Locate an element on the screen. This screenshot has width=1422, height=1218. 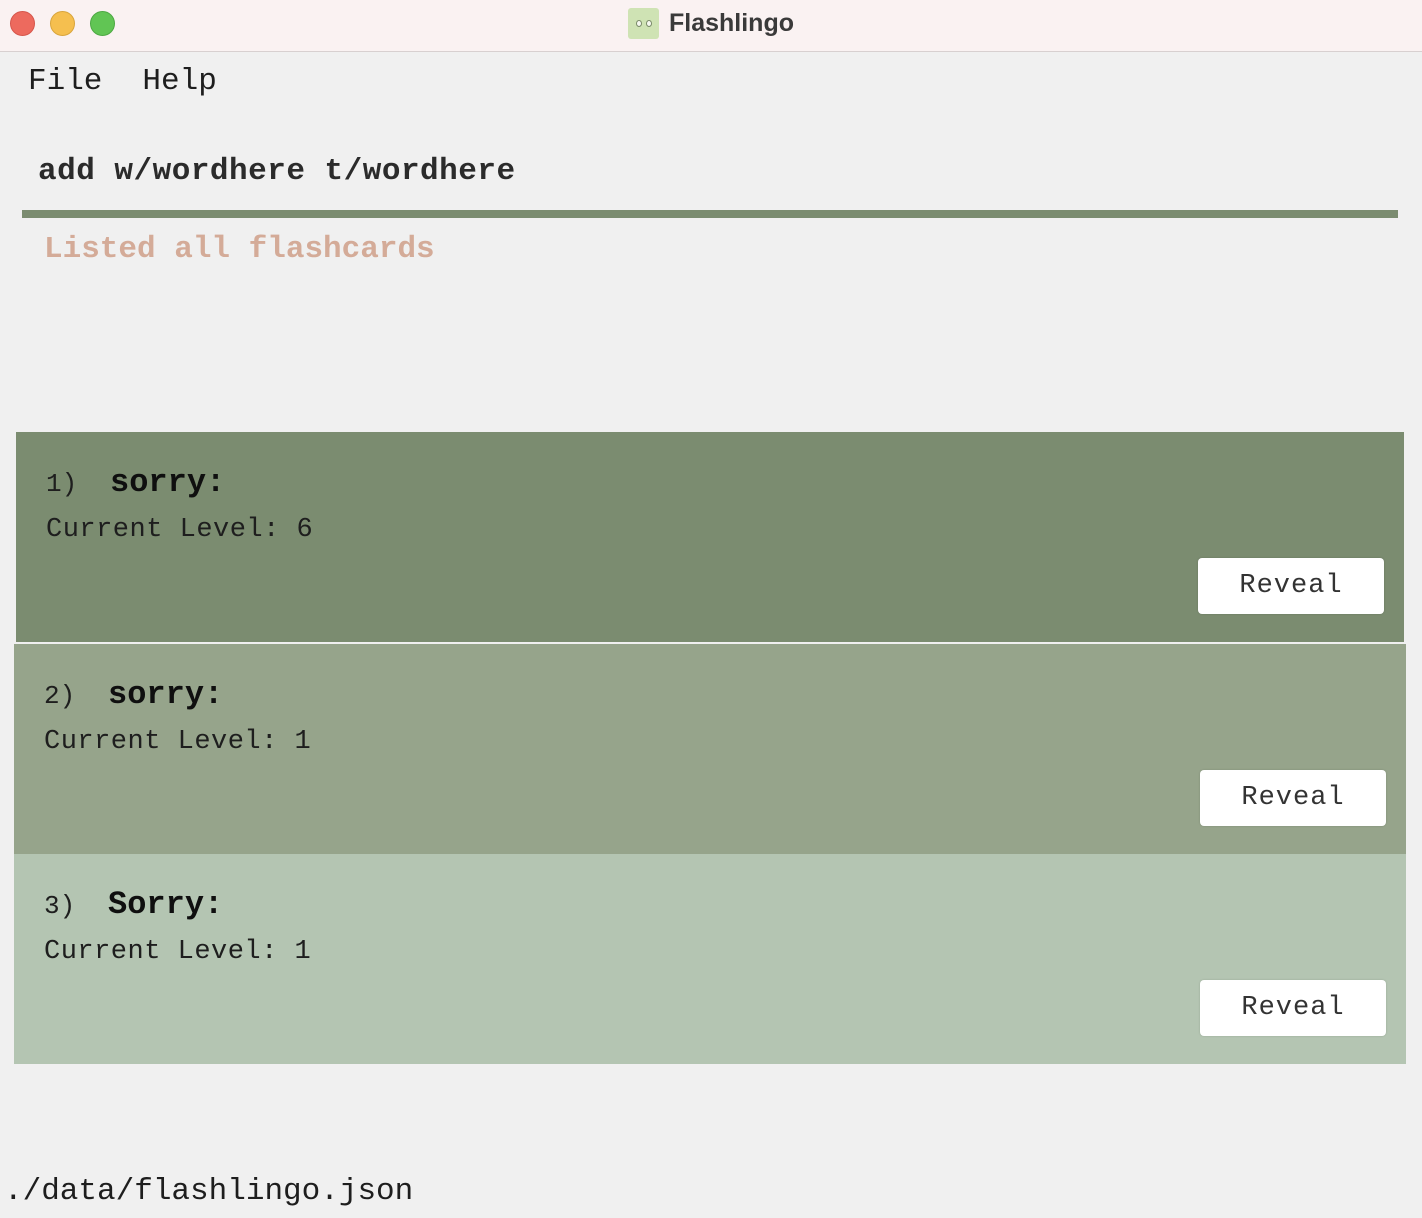
app-logo-eye-left is located at coordinates (638, 23).